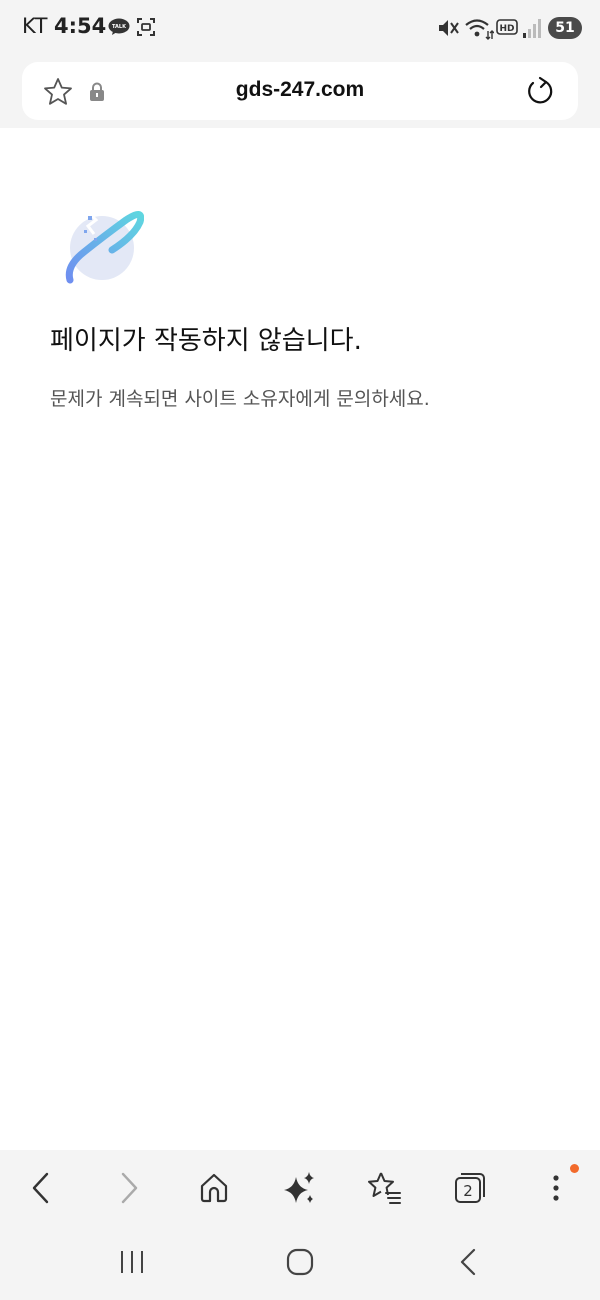 Image resolution: width=600 pixels, height=1300 pixels. Describe the element at coordinates (128, 1188) in the screenshot. I see `forward-icon` at that location.